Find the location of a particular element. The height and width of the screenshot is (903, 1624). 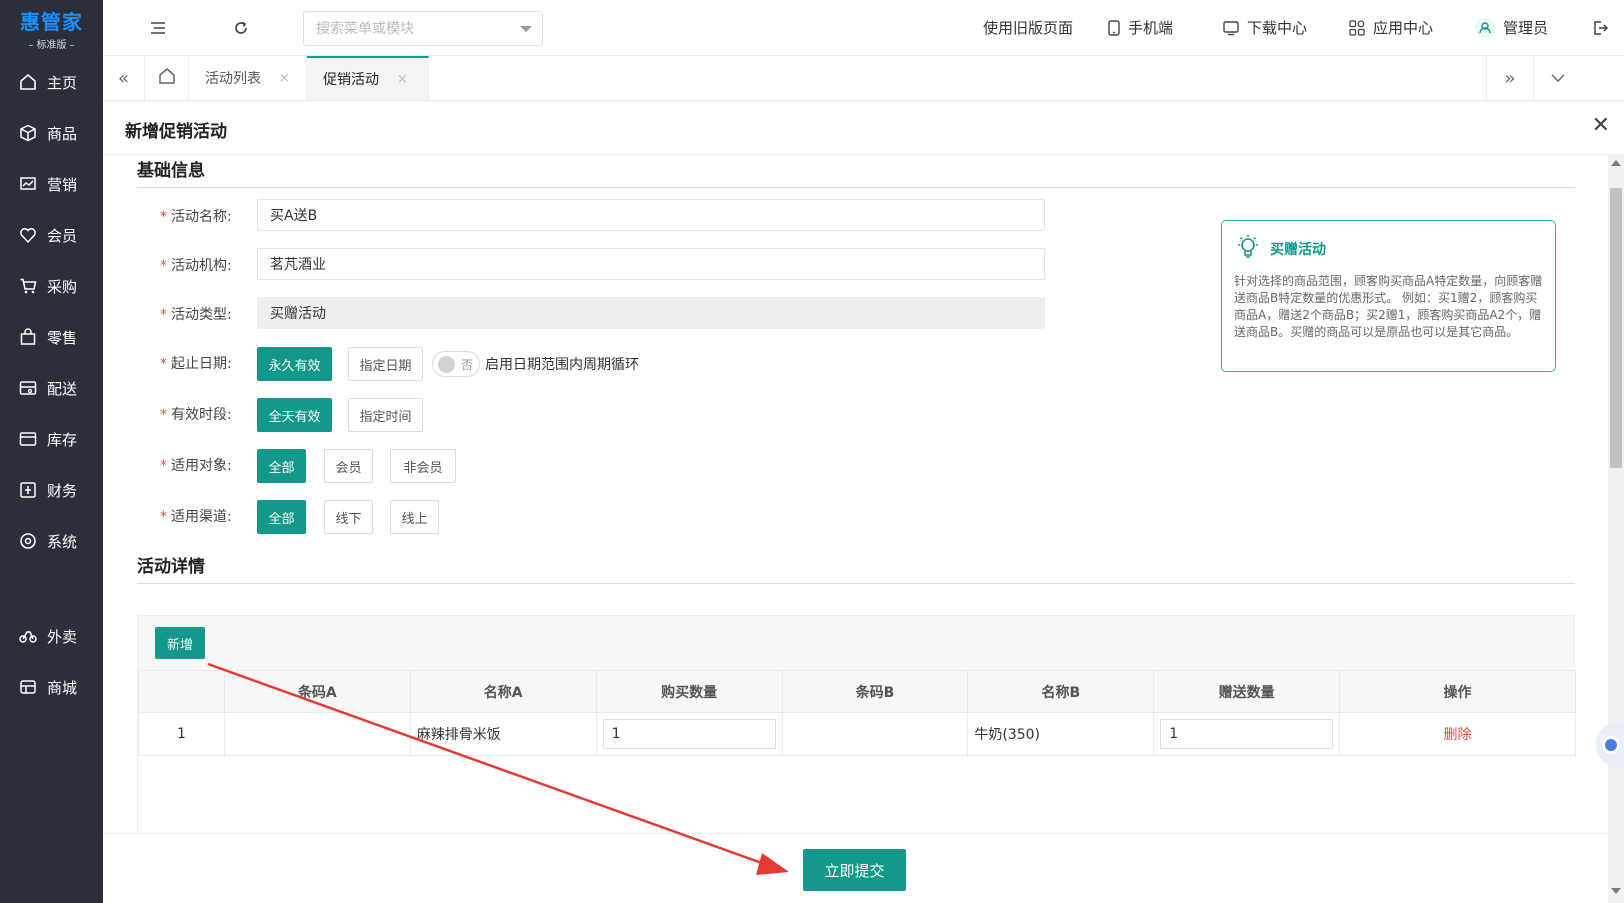

target-nonmember-button: 非会员 is located at coordinates (423, 466).